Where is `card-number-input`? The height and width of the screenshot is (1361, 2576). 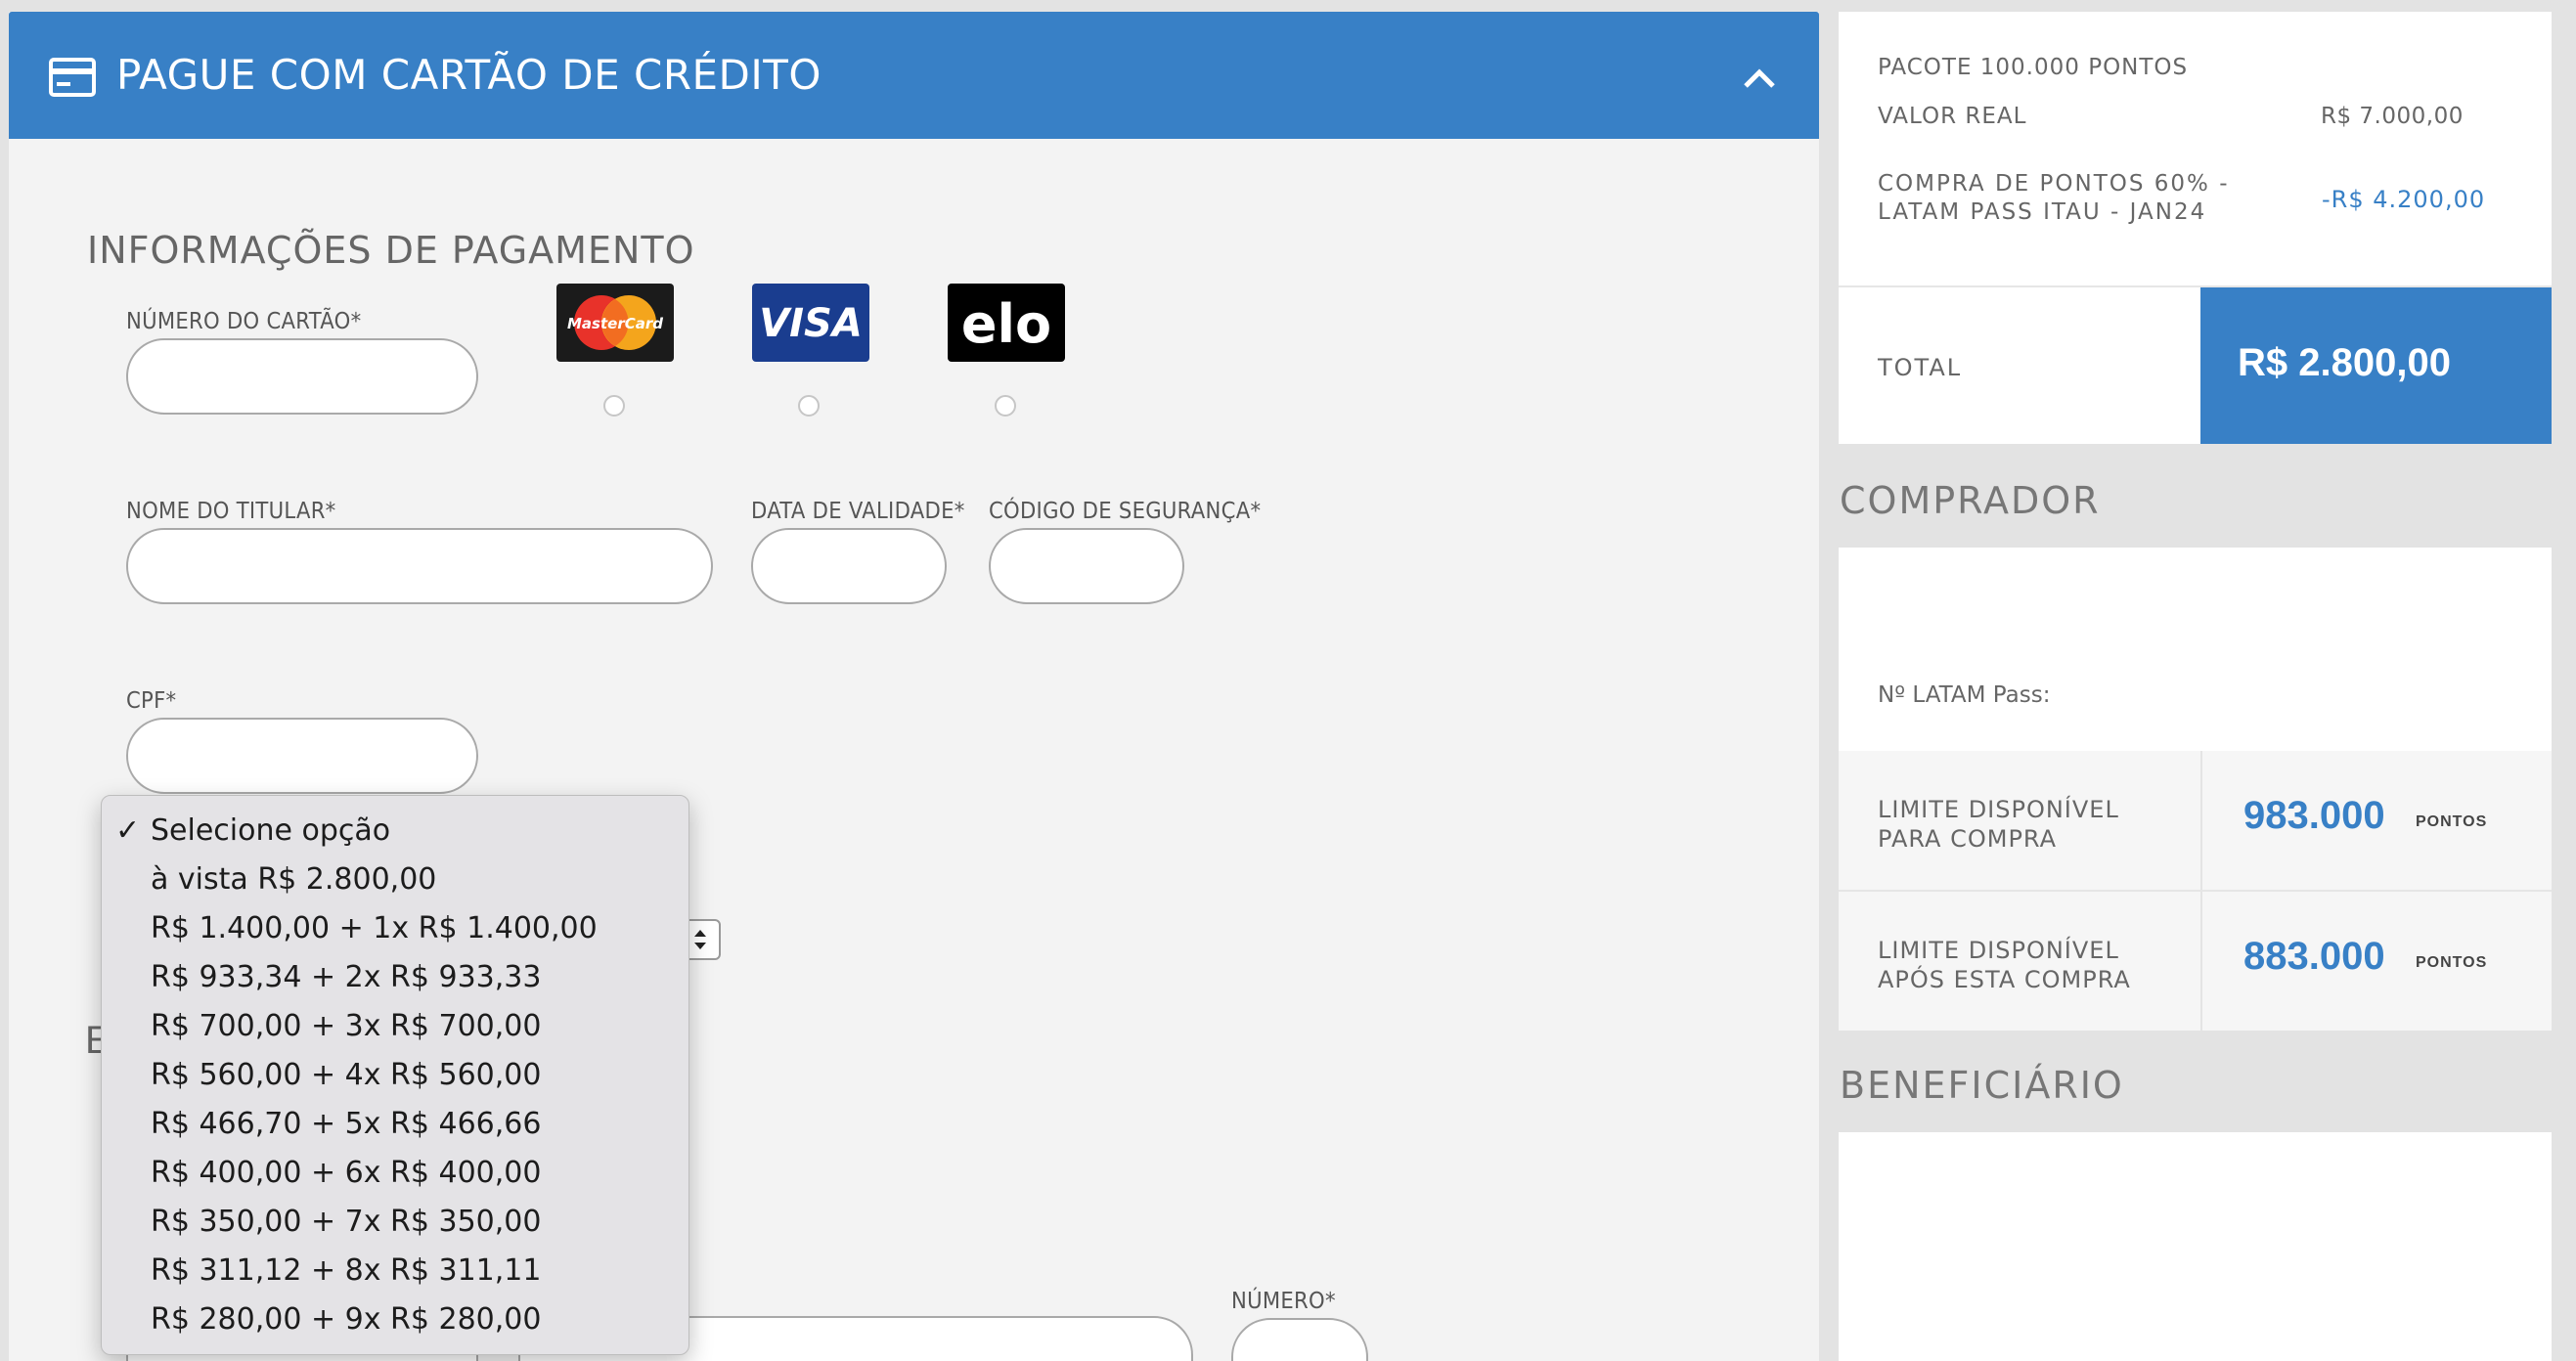
card-number-input is located at coordinates (302, 376).